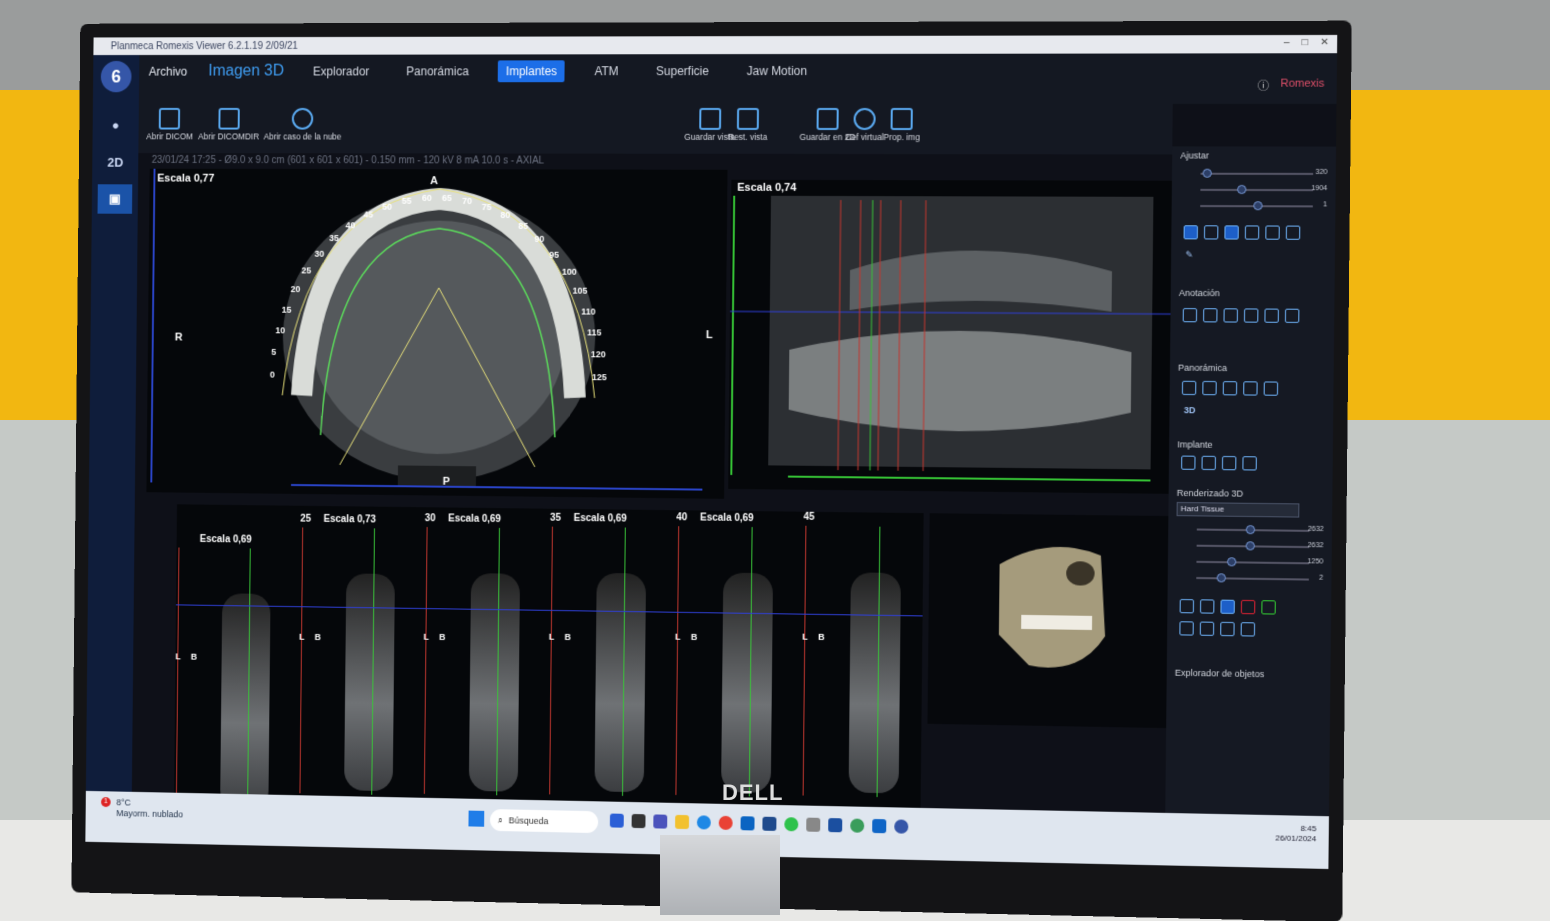 This screenshot has height=921, width=1550. What do you see at coordinates (791, 824) in the screenshot?
I see `whatsapp-icon` at bounding box center [791, 824].